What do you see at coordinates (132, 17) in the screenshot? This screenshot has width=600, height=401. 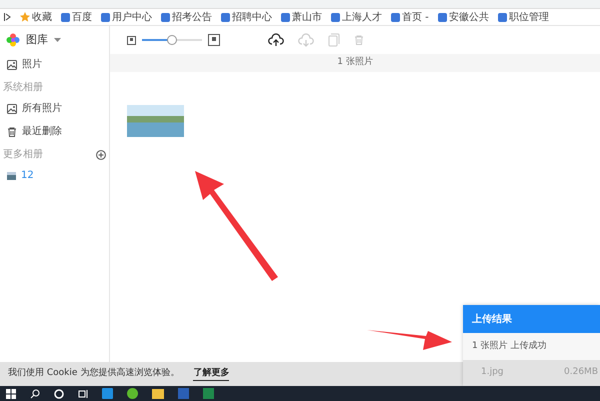 I see `bookmark-link: 用户中心` at bounding box center [132, 17].